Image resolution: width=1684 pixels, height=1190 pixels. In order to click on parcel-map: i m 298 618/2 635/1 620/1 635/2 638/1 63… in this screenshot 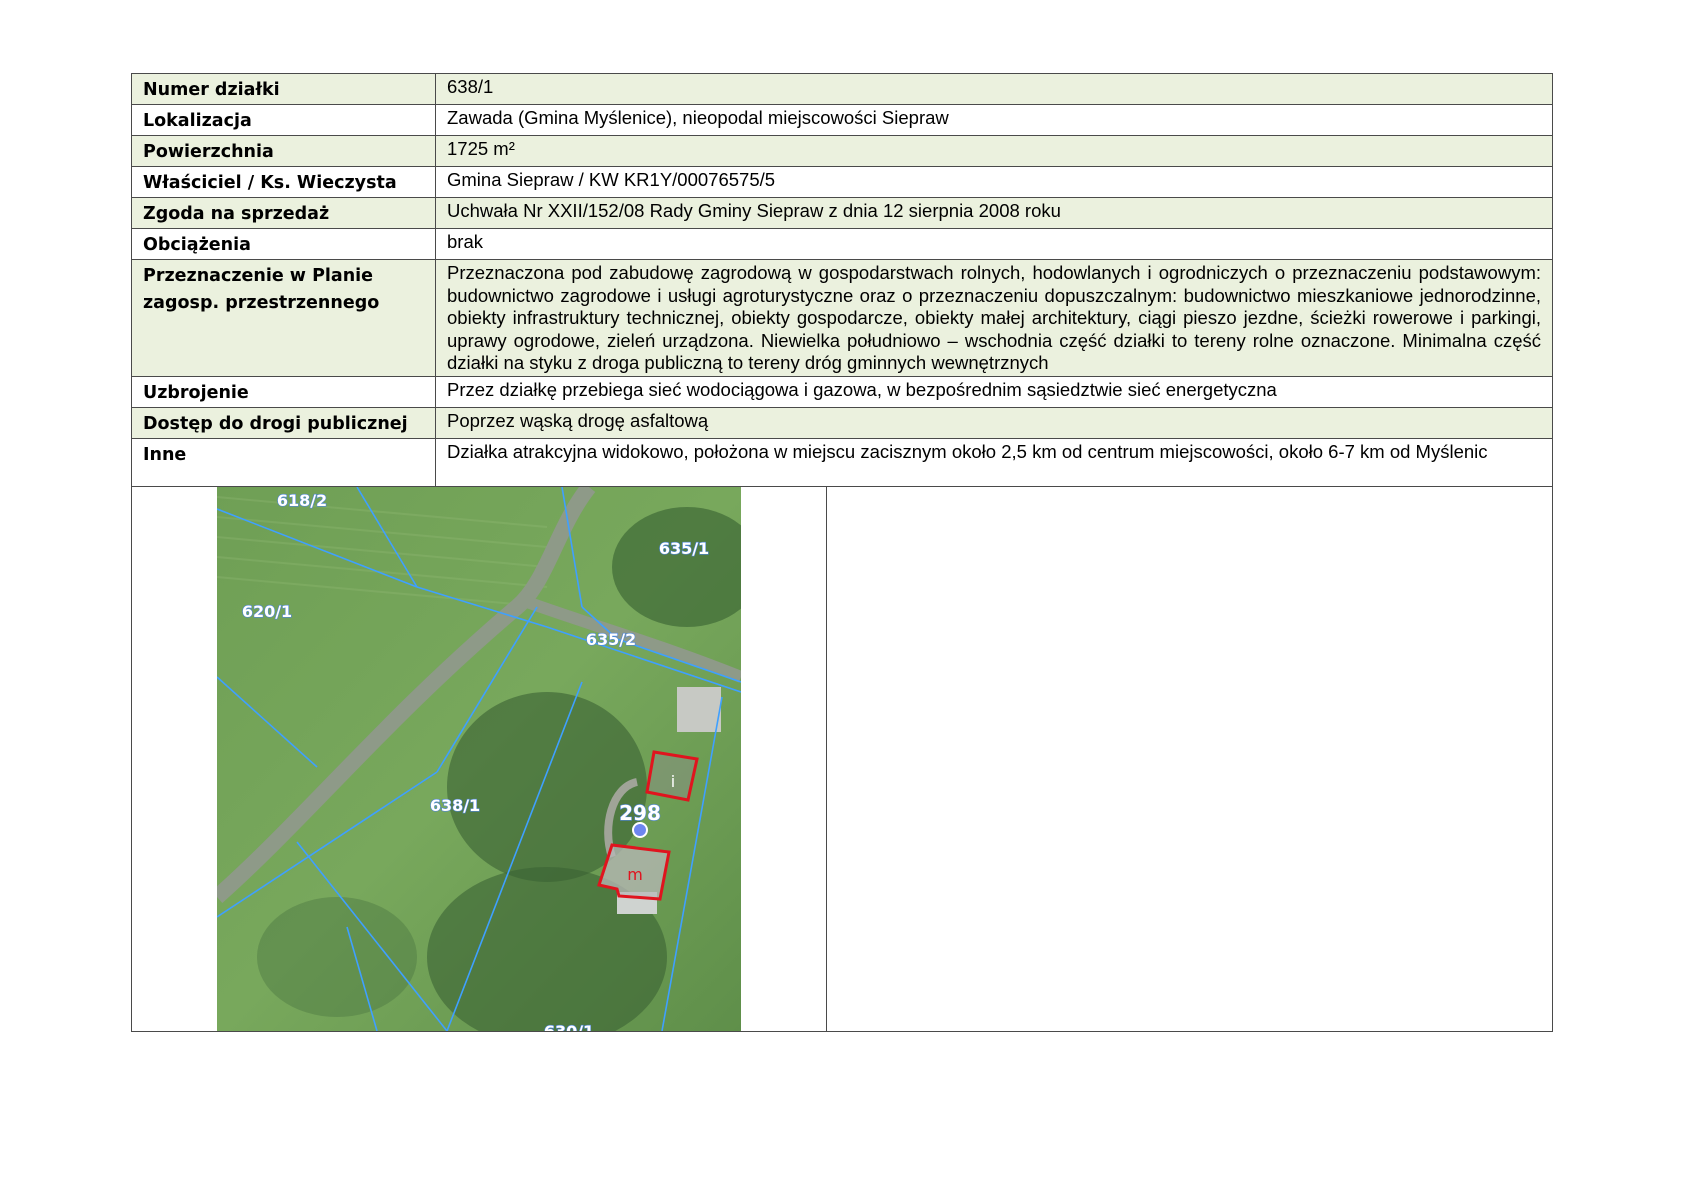, I will do `click(479, 759)`.